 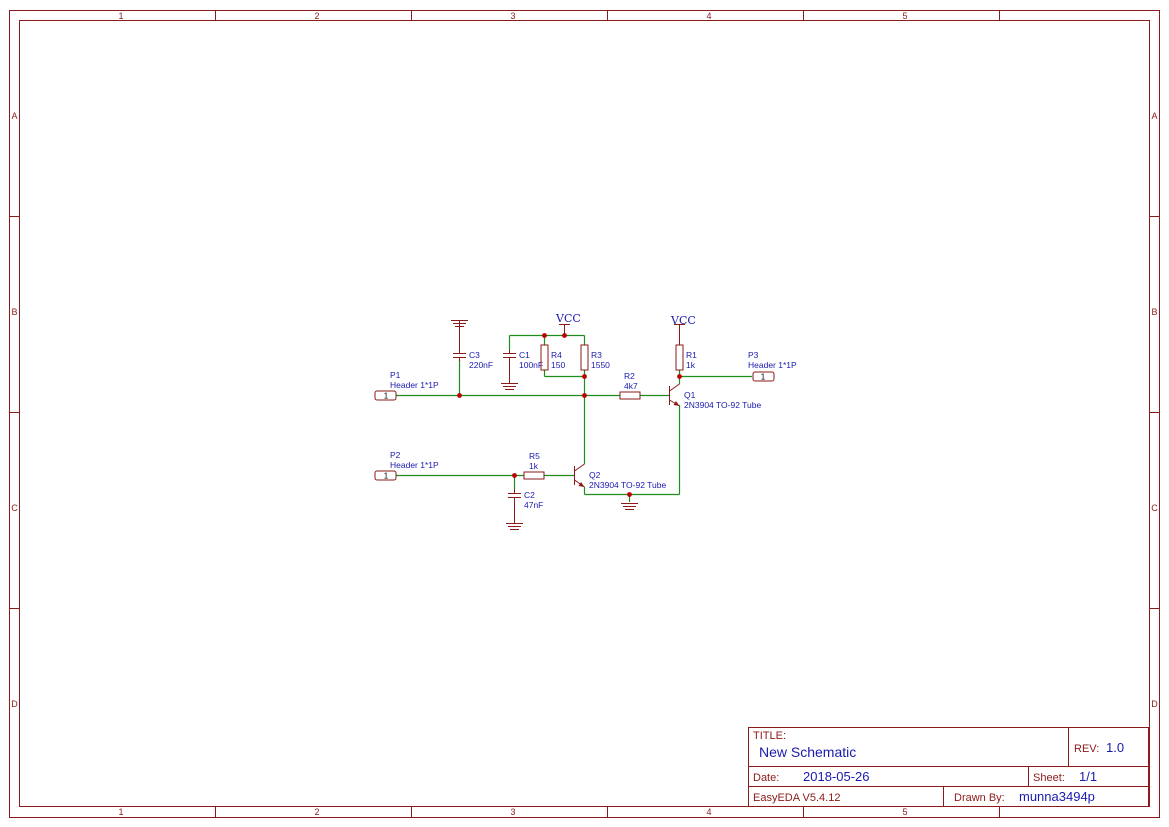 I want to click on p1-pin-number: 1, so click(x=386, y=396).